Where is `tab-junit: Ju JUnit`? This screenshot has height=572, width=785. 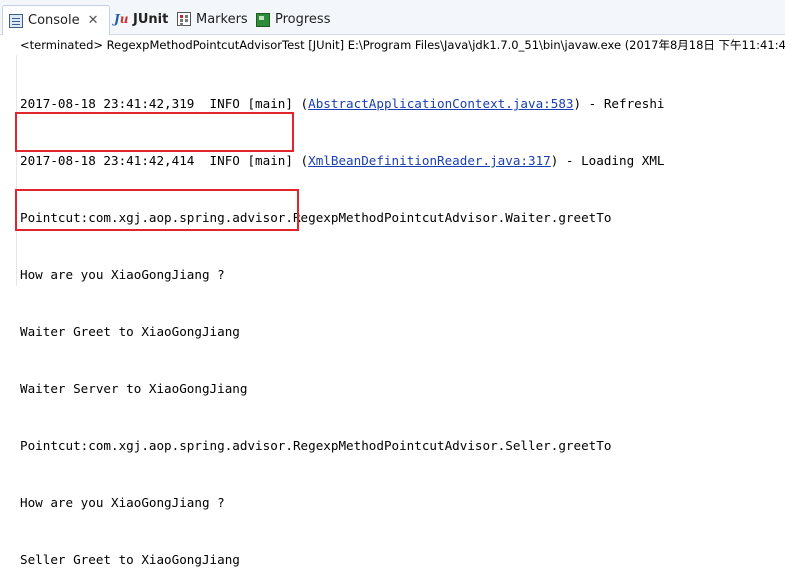 tab-junit: Ju JUnit is located at coordinates (141, 19).